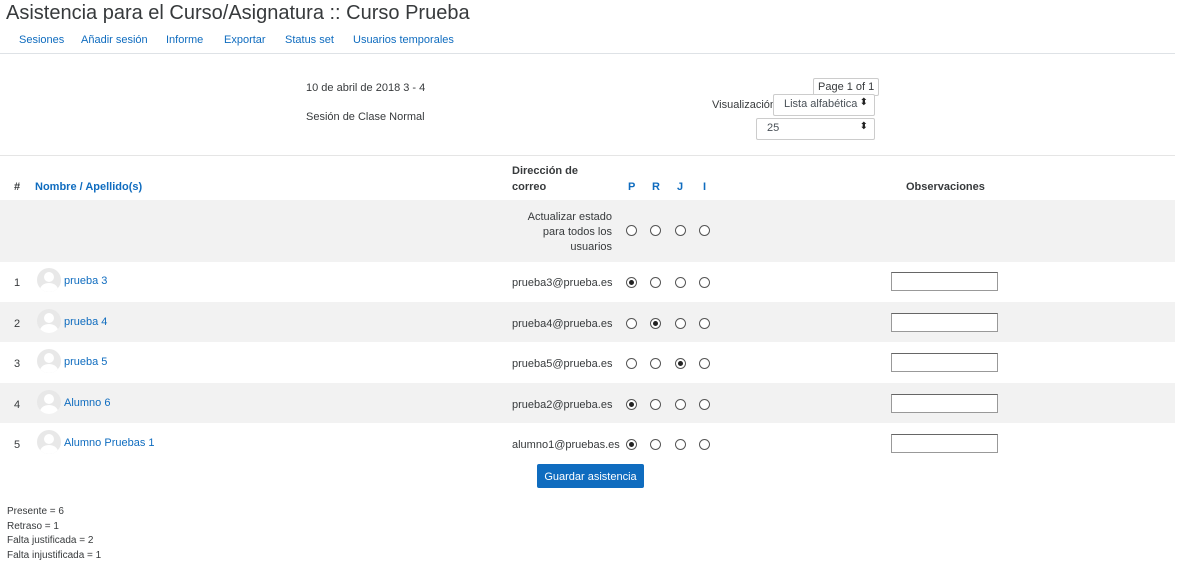  What do you see at coordinates (17, 283) in the screenshot?
I see `row-number: 1` at bounding box center [17, 283].